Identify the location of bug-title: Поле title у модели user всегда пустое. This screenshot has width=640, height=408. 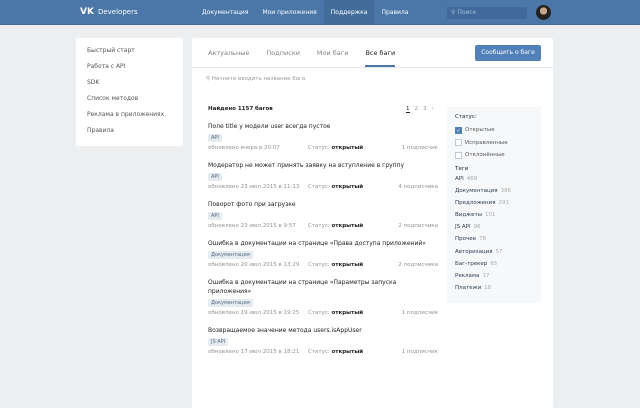
(323, 126).